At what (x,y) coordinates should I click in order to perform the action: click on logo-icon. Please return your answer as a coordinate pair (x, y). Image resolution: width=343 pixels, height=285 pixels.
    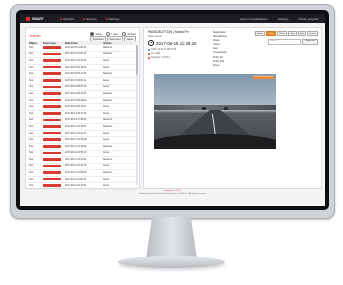
    Looking at the image, I should click on (28, 18).